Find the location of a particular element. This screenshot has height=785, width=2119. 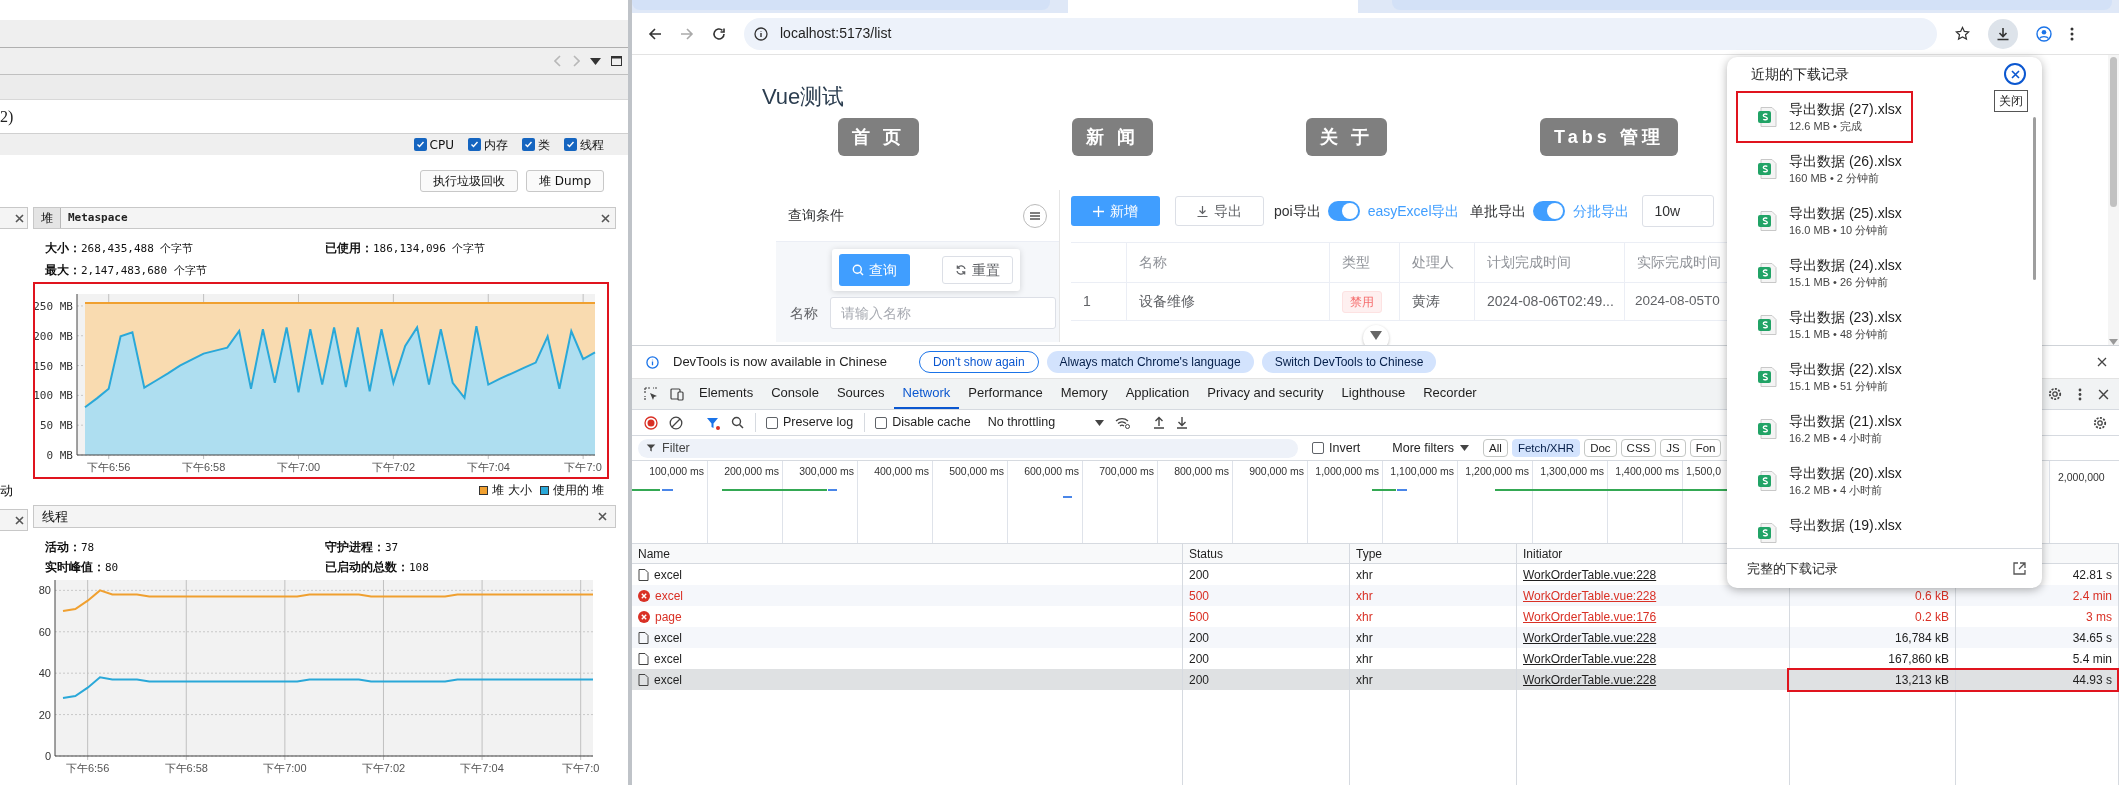

download-item: 导出数据 (21).xlsx 16.2 MB • 4 小时前 is located at coordinates (1824, 429).